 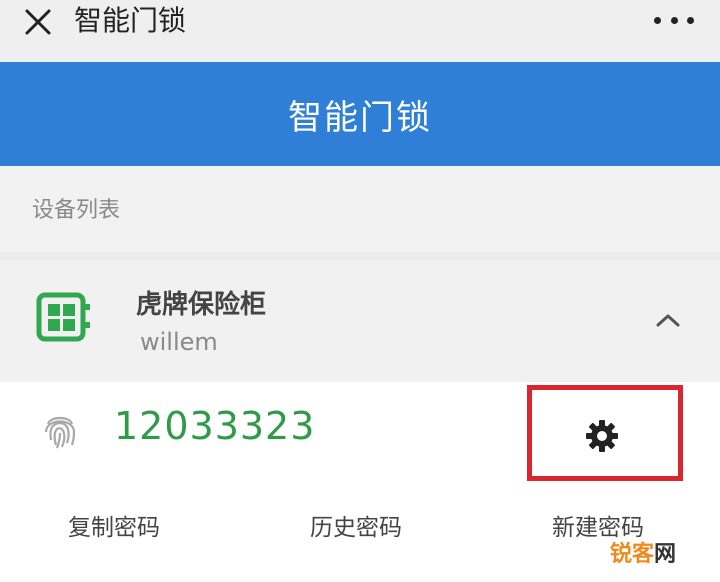 What do you see at coordinates (114, 525) in the screenshot?
I see `copy-password-button: 复制密码` at bounding box center [114, 525].